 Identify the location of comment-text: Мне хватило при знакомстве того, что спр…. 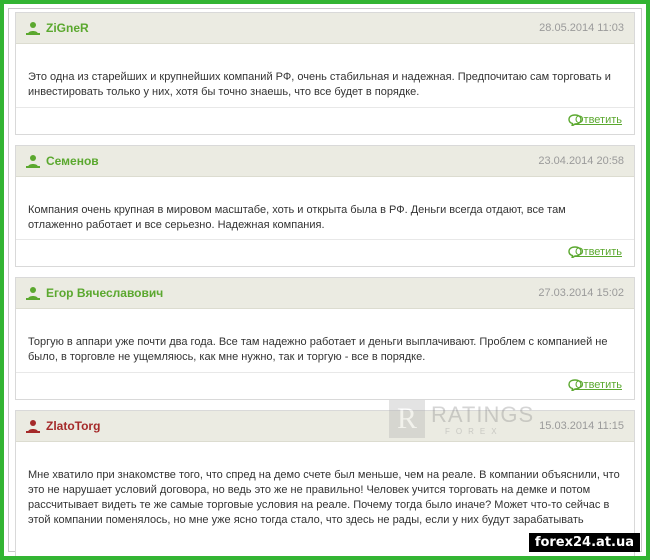
(324, 497).